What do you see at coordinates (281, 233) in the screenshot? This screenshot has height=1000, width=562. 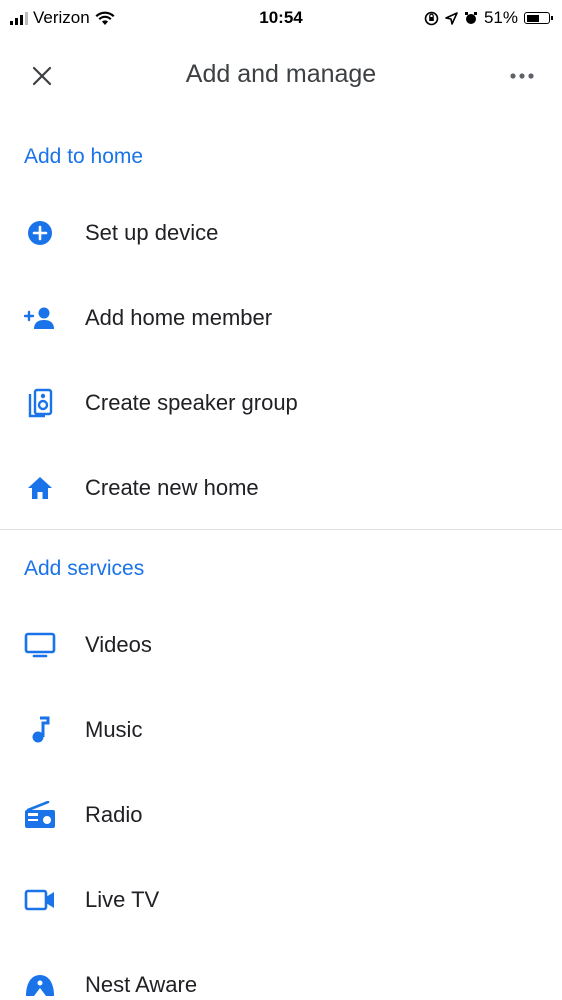 I see `list-item-set-up-device: Set up device` at bounding box center [281, 233].